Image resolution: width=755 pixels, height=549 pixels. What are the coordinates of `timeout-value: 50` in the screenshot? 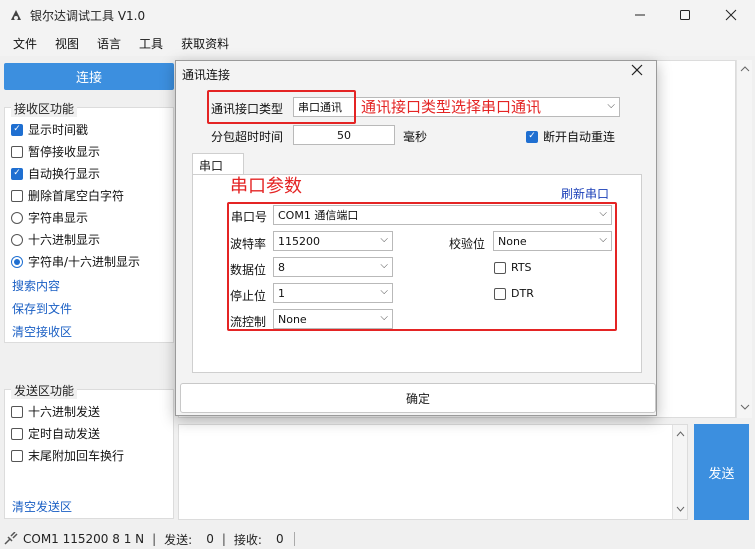 It's located at (344, 135).